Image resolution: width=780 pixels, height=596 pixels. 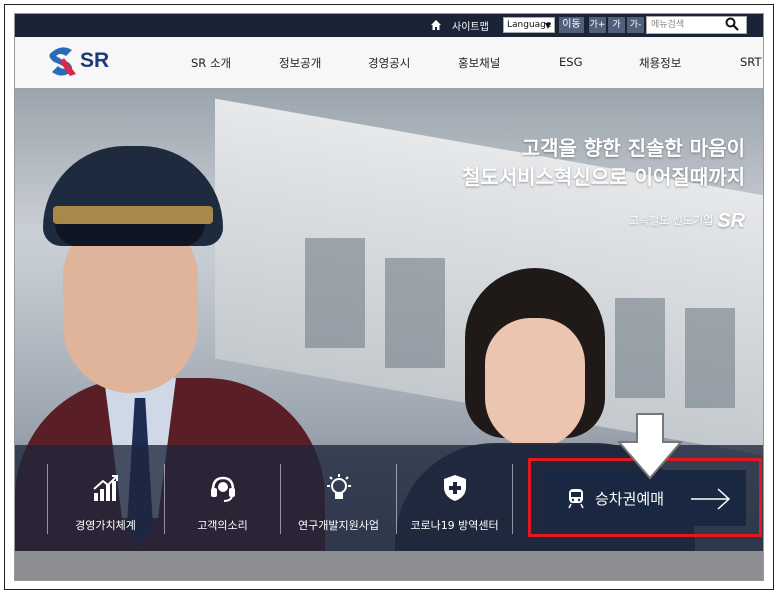 I want to click on search-icon, so click(x=732, y=24).